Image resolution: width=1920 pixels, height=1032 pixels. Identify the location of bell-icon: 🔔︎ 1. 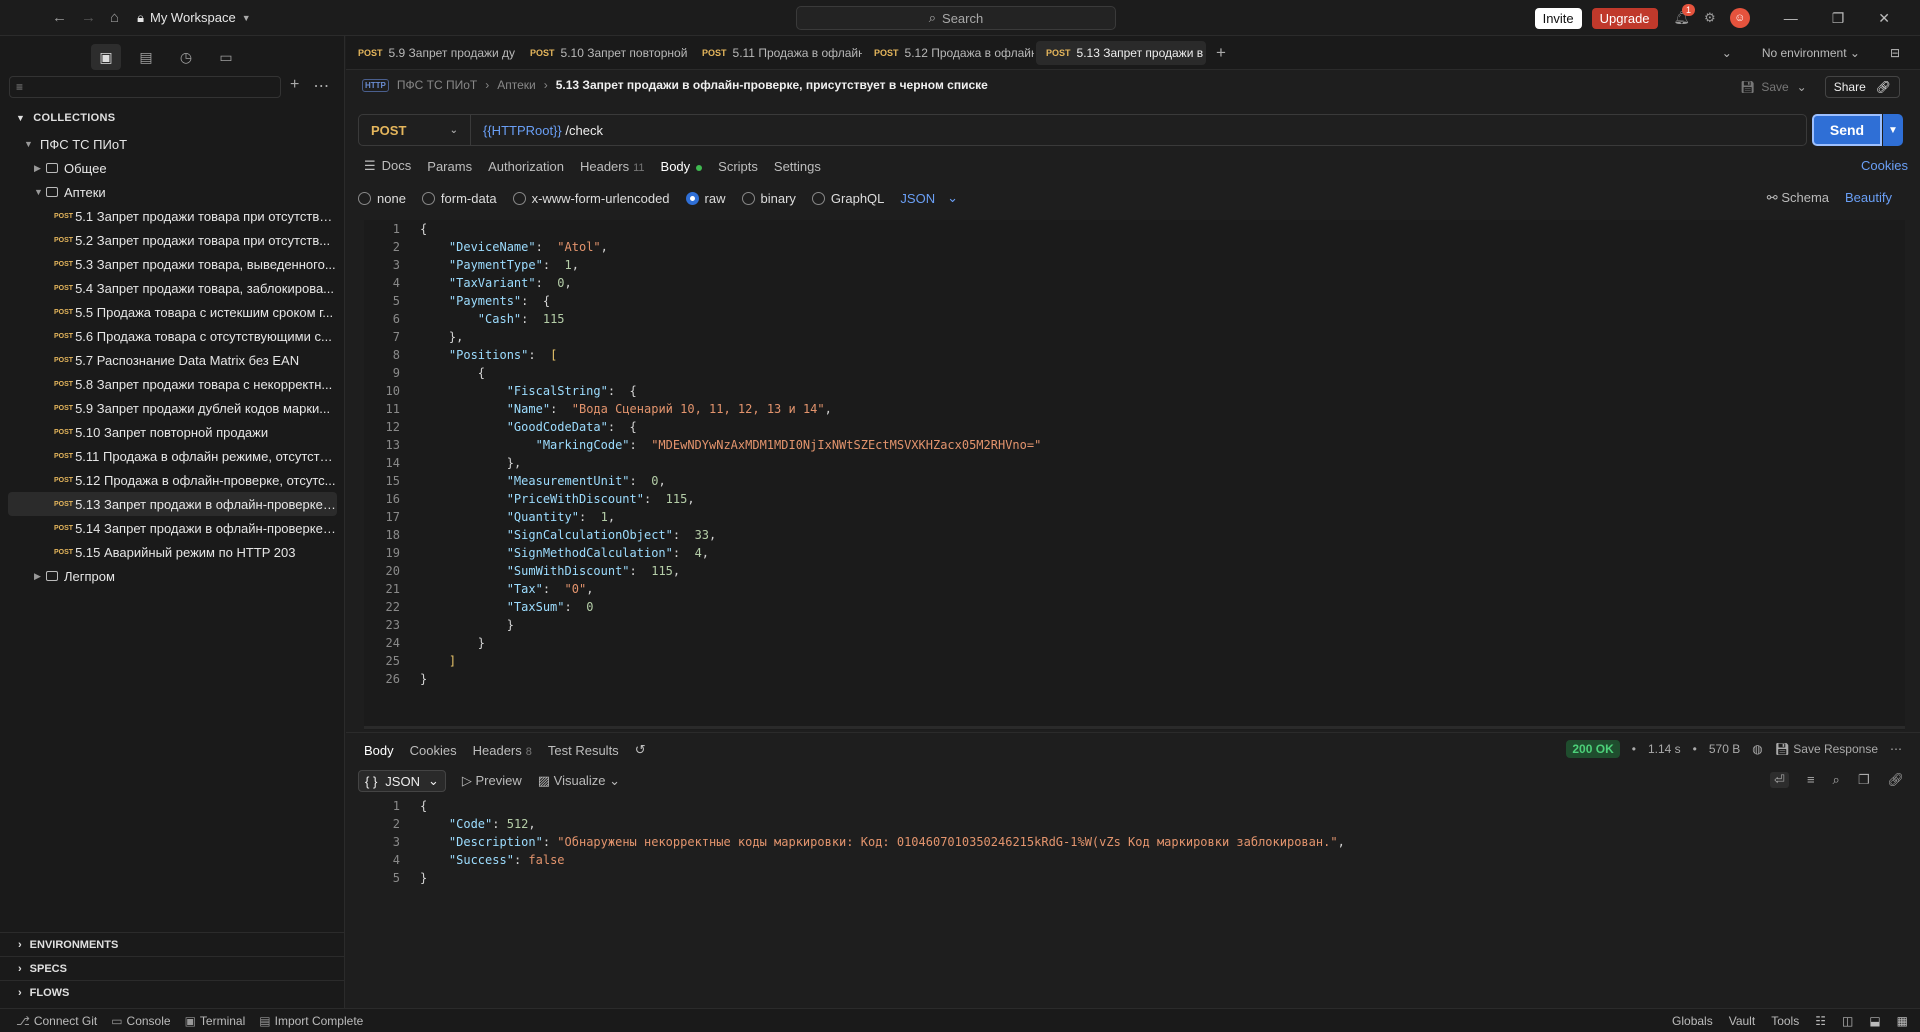
(1685, 15).